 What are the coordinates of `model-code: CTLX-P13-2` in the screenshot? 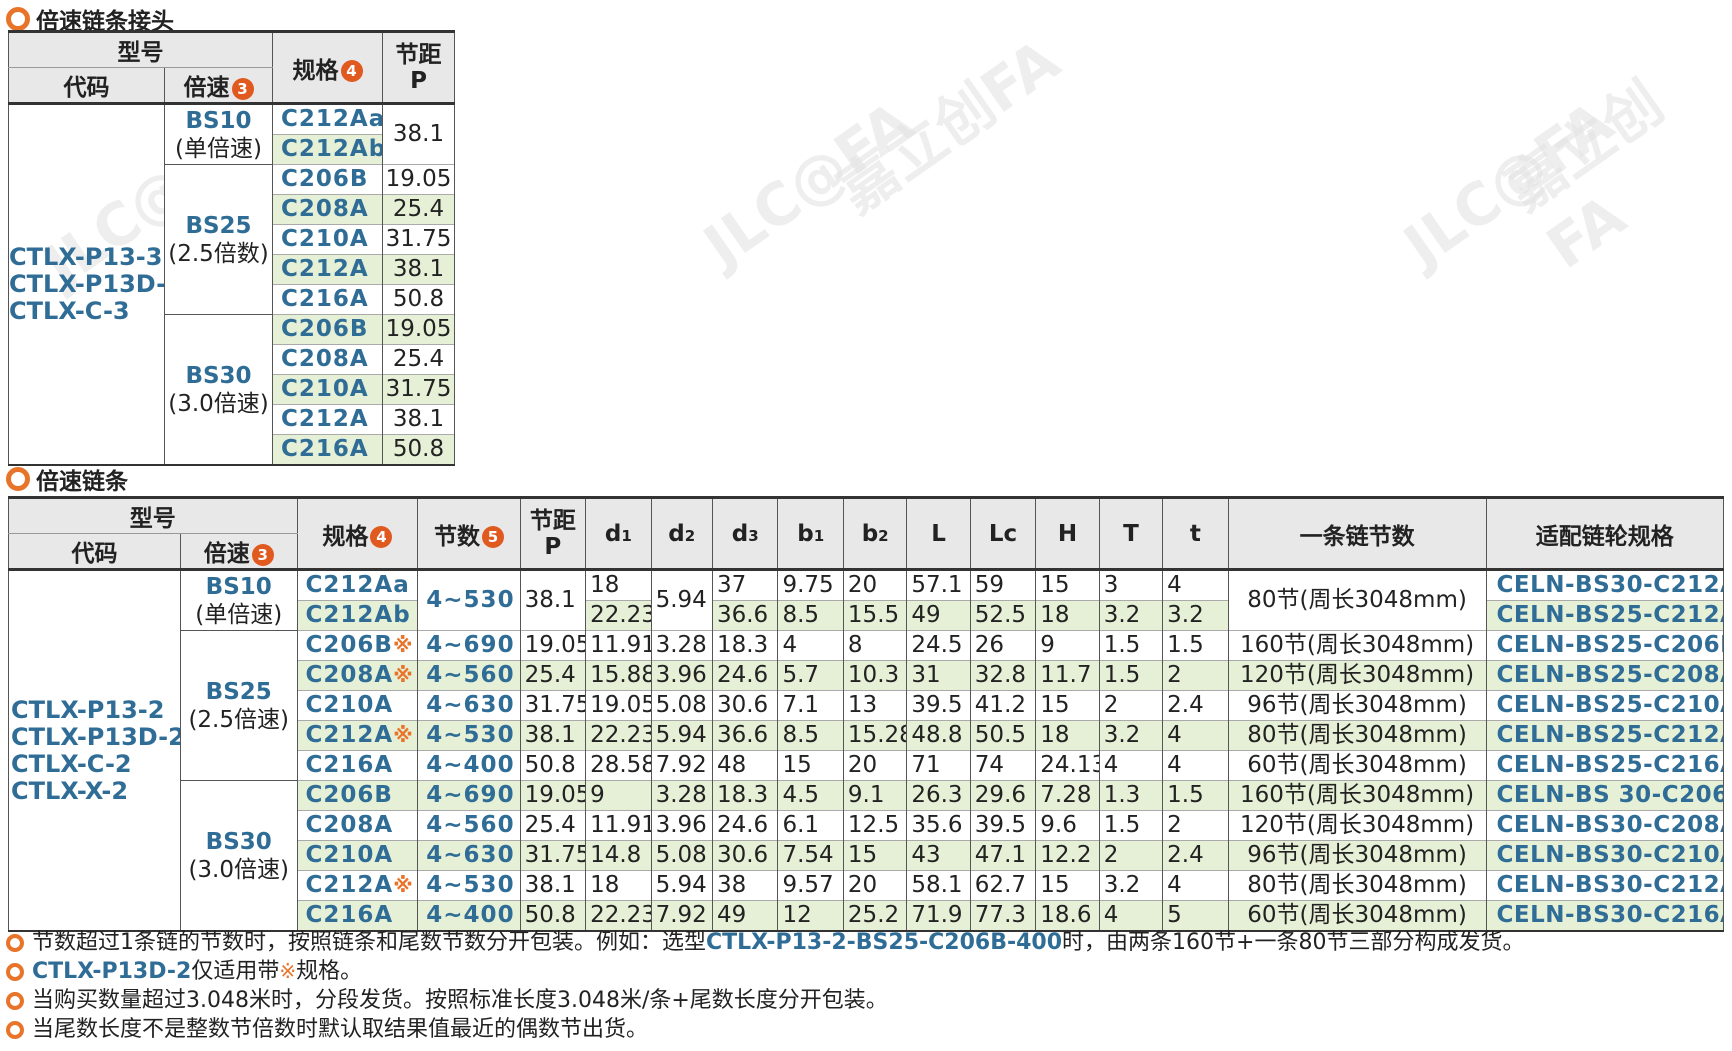 It's located at (88, 709).